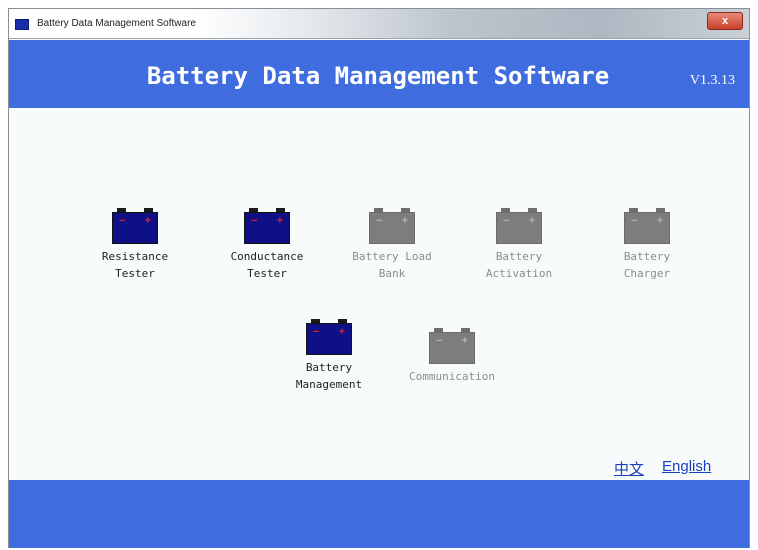  What do you see at coordinates (22, 24) in the screenshot?
I see `app-icon` at bounding box center [22, 24].